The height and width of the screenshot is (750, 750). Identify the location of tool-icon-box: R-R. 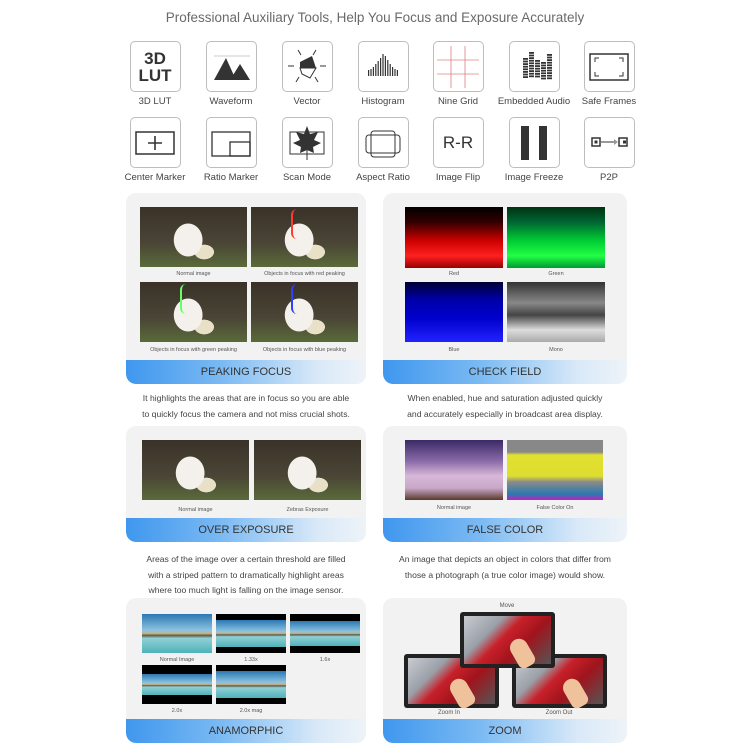
(458, 142).